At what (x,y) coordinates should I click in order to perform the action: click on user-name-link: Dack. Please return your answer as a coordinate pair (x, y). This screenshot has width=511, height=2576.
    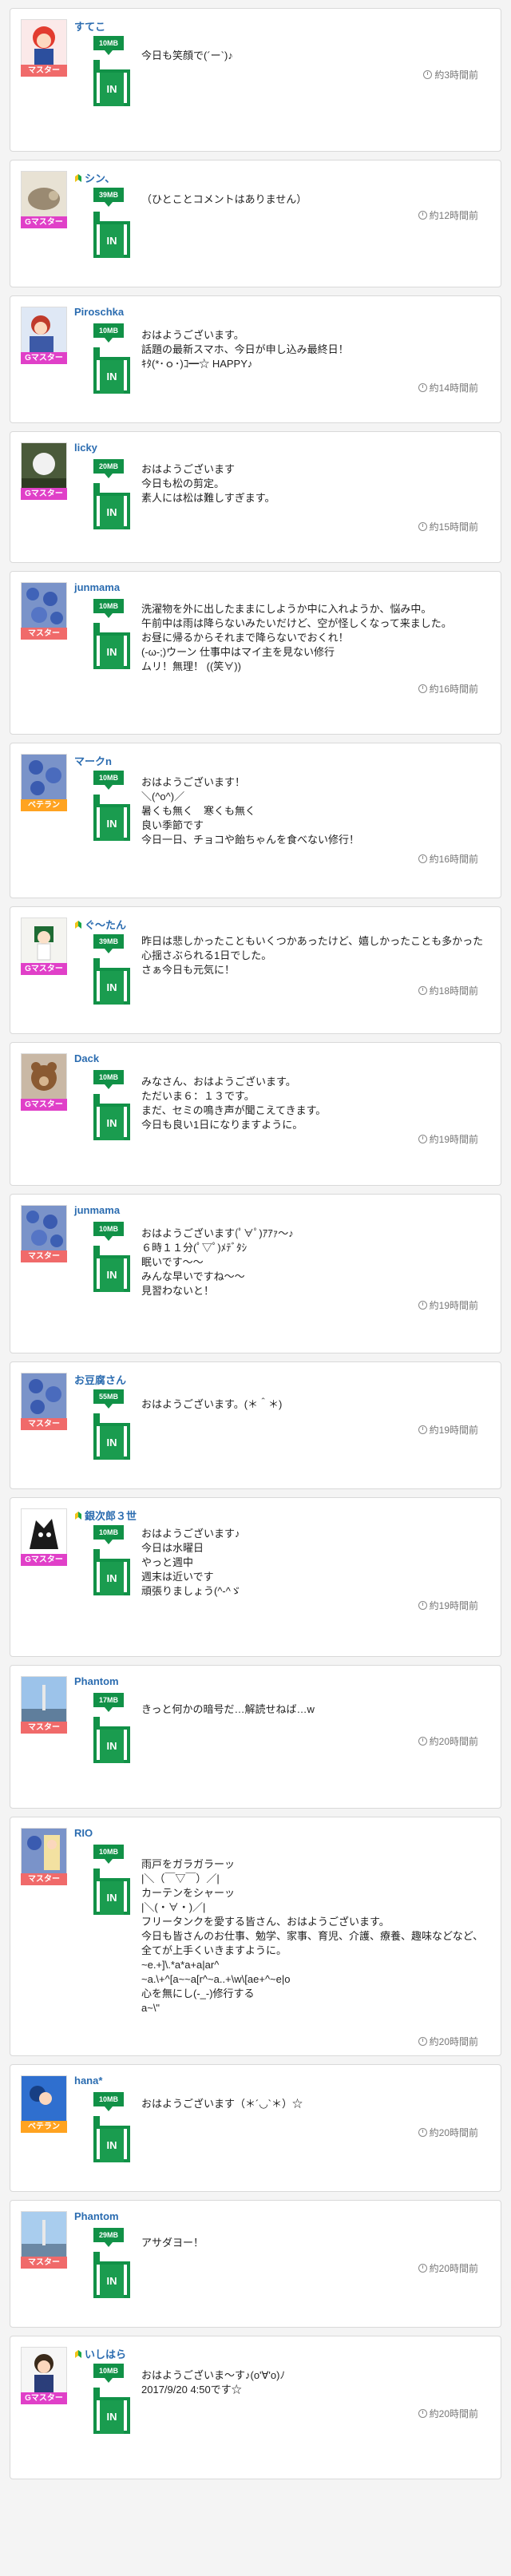
    Looking at the image, I should click on (86, 1058).